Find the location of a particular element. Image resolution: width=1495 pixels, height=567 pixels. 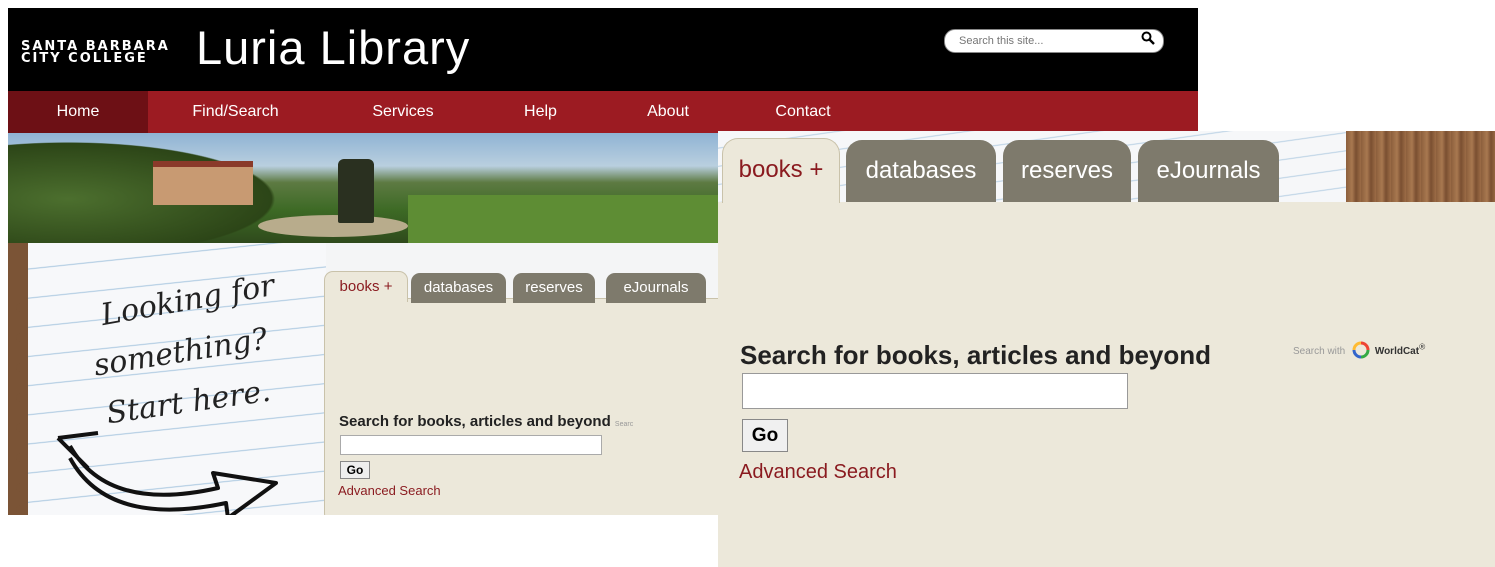

banner-sculpture is located at coordinates (356, 191).